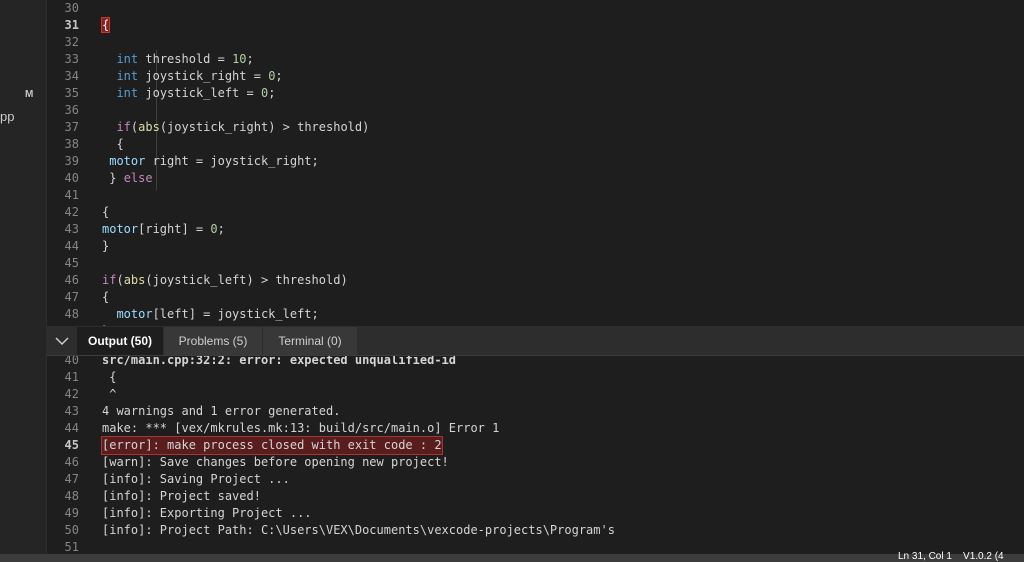 The width and height of the screenshot is (1024, 562). I want to click on modified-marker: M, so click(29, 94).